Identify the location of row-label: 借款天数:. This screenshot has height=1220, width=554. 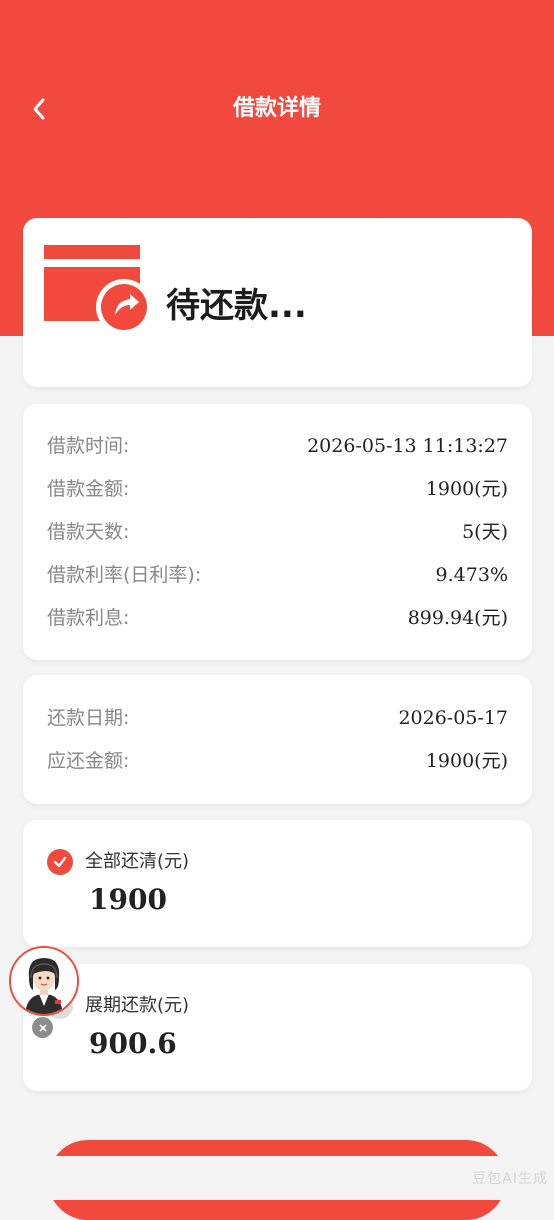
(88, 532).